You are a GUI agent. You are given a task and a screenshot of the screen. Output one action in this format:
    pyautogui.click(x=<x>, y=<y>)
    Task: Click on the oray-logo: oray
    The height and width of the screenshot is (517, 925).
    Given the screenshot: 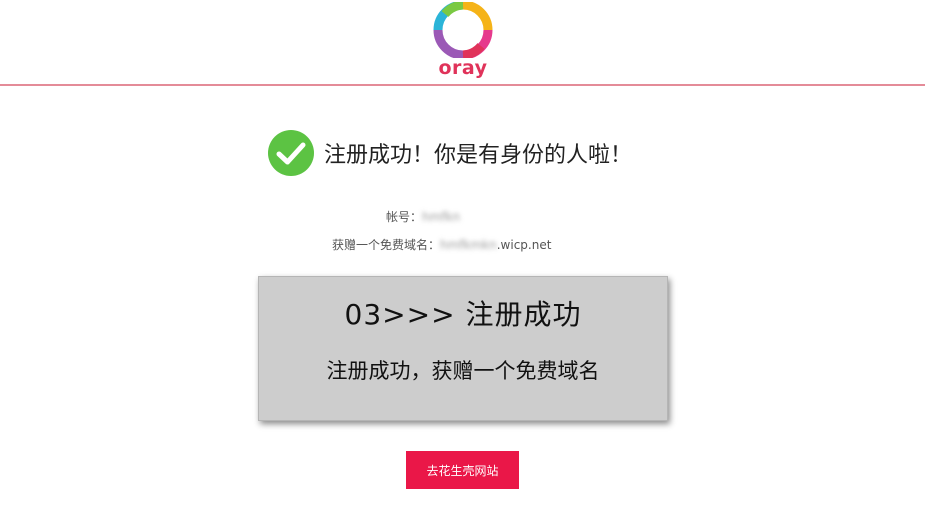 What is the action you would take?
    pyautogui.click(x=463, y=42)
    